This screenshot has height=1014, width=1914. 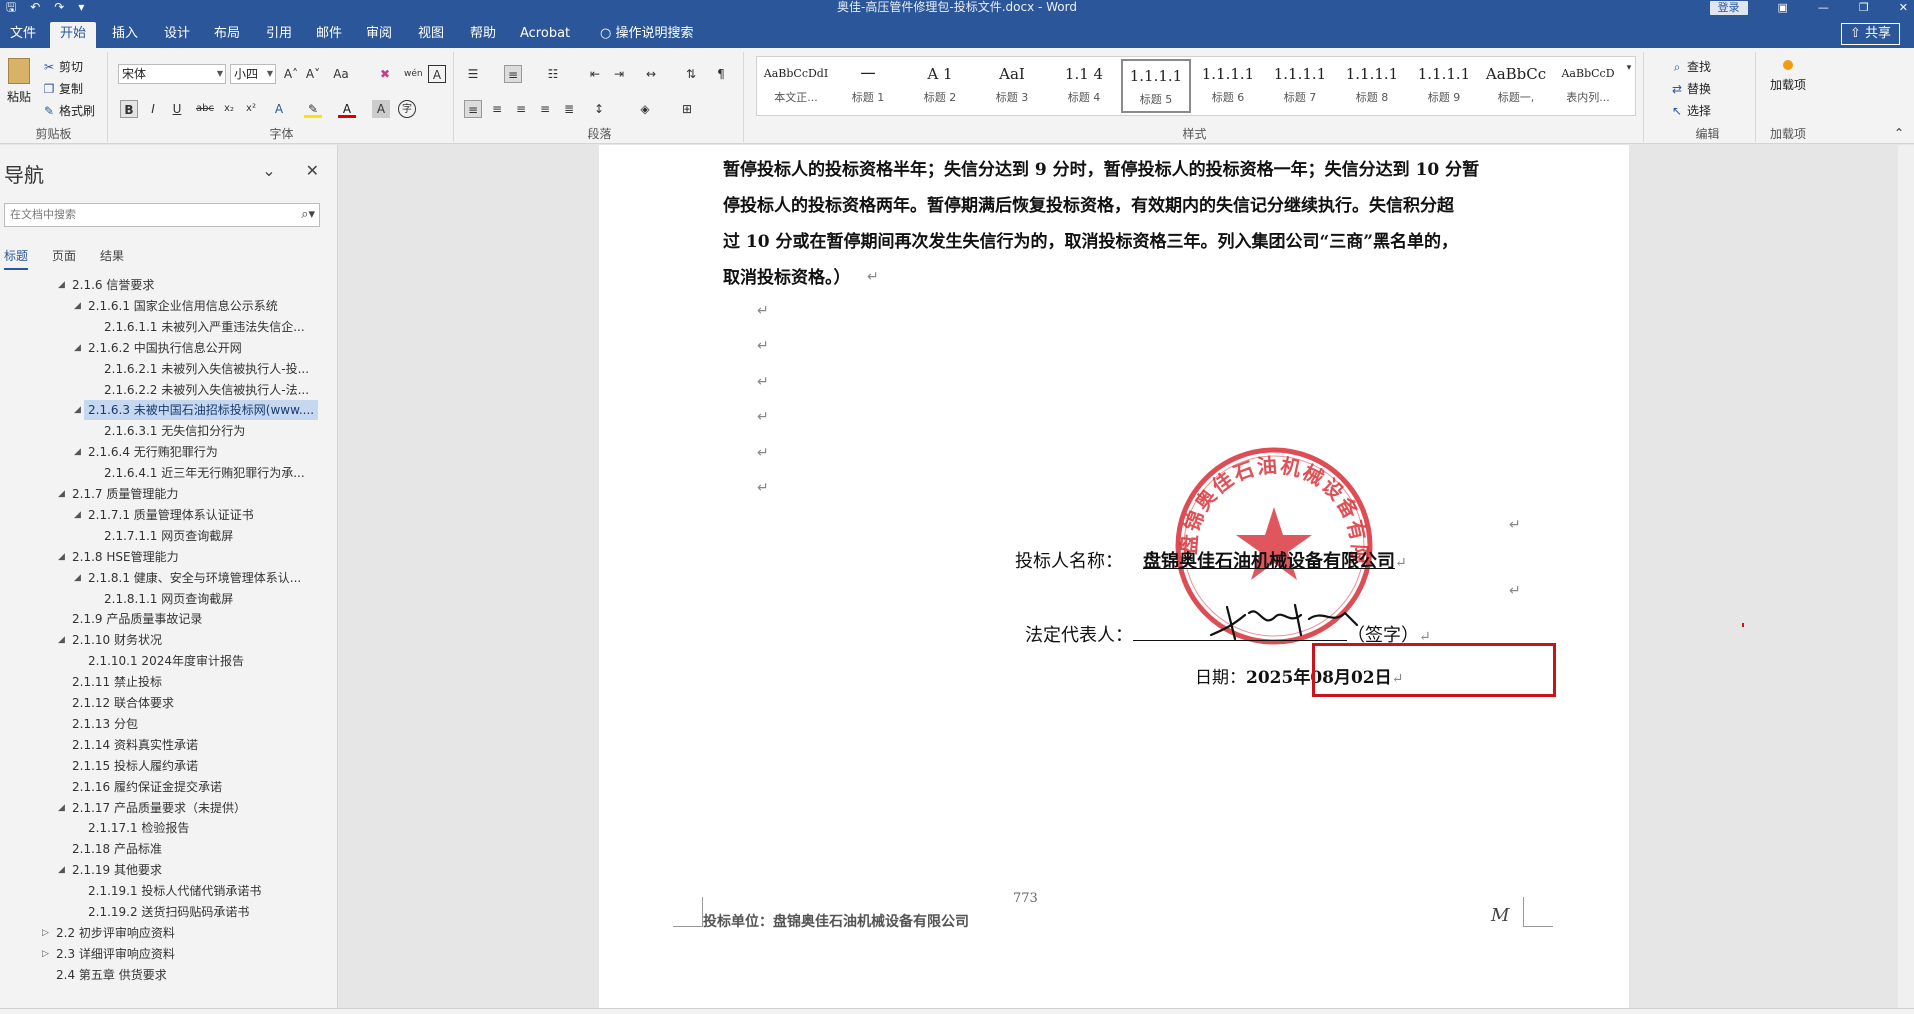 I want to click on nav-heading-item: 2.1.7.1 质量管理体系认证证书, so click(x=171, y=515).